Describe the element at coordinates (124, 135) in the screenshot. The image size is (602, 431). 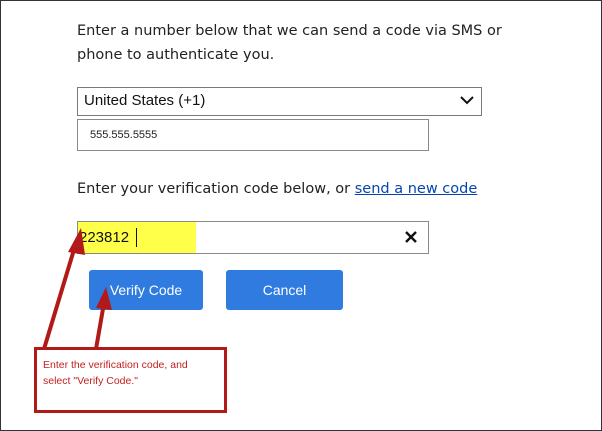
I see `phone-number-value: 555.555.5555` at that location.